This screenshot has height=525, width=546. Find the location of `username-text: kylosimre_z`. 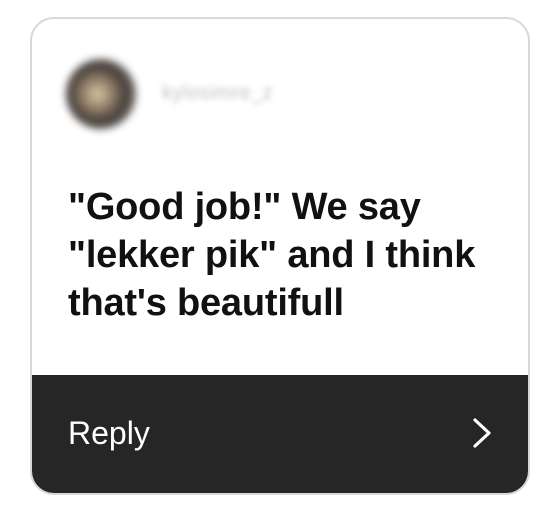

username-text: kylosimre_z is located at coordinates (257, 93).